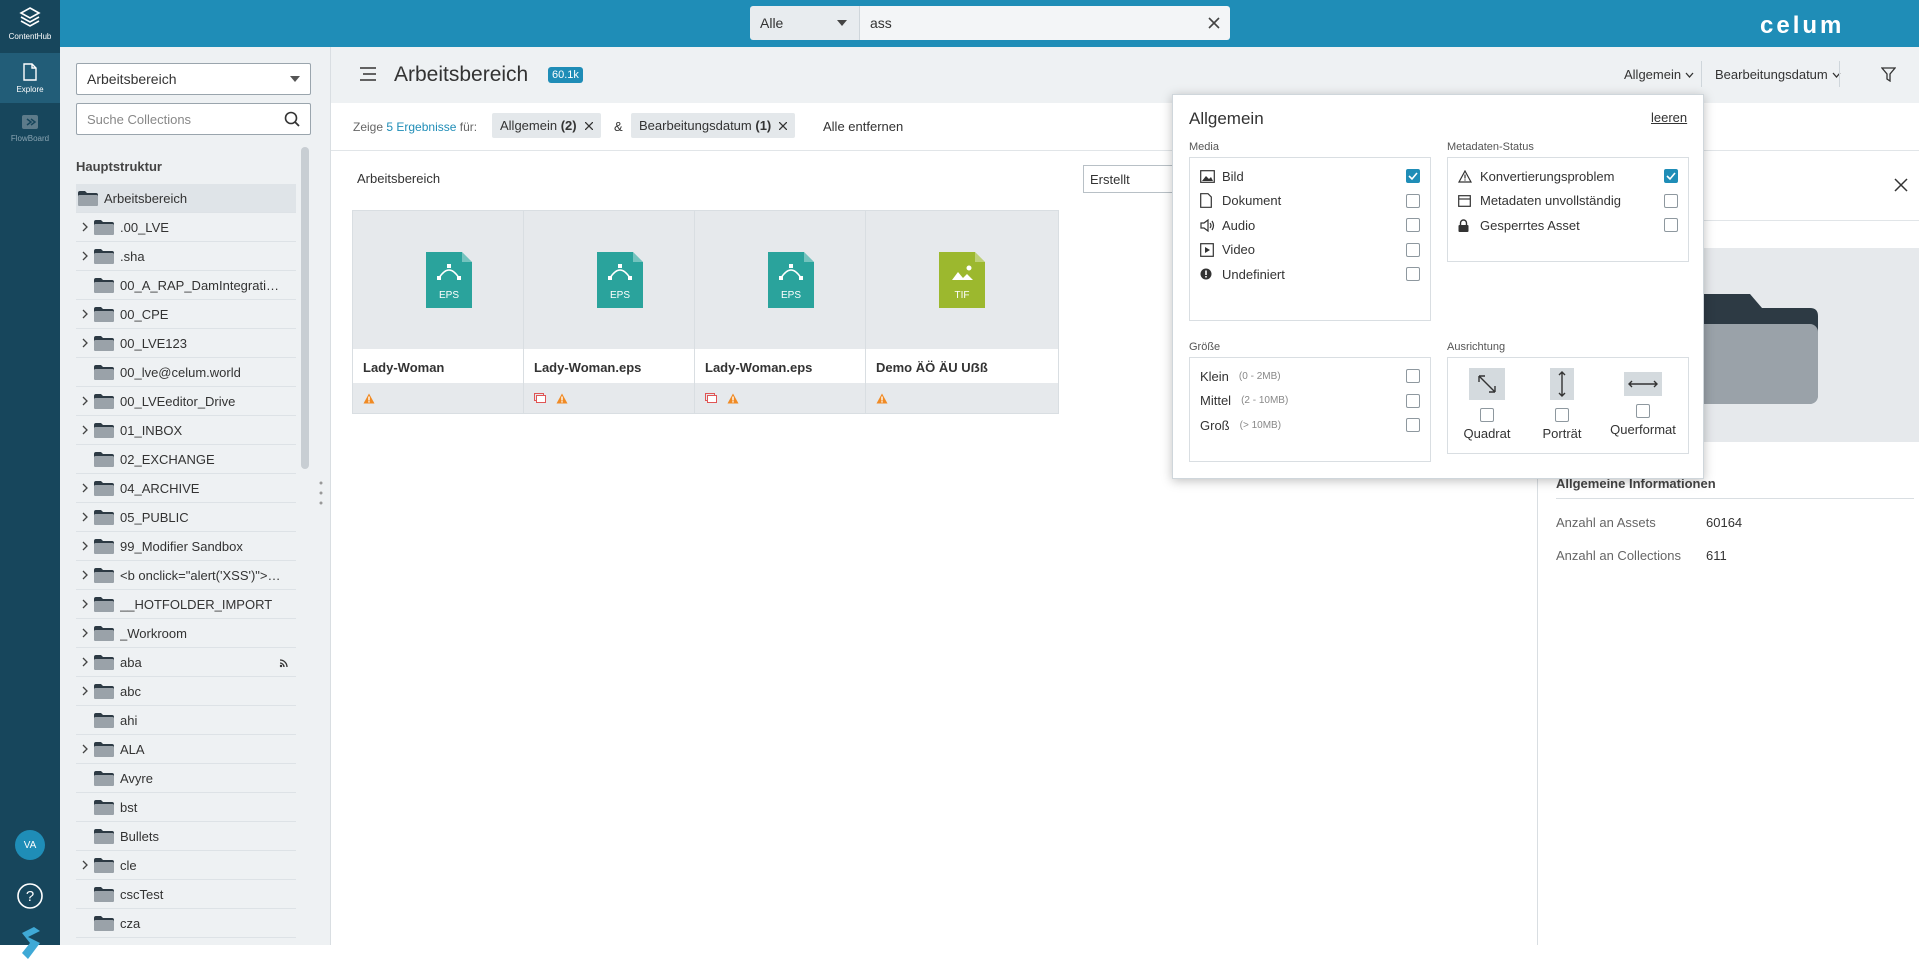  I want to click on tree-node: cscTest, so click(186, 894).